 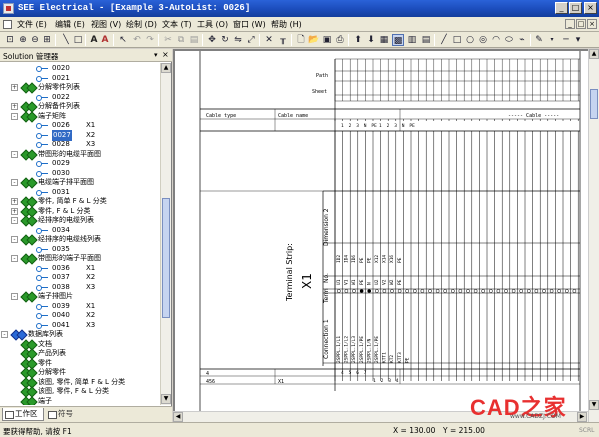 I want to click on rotate-icon: ↻, so click(x=225, y=40).